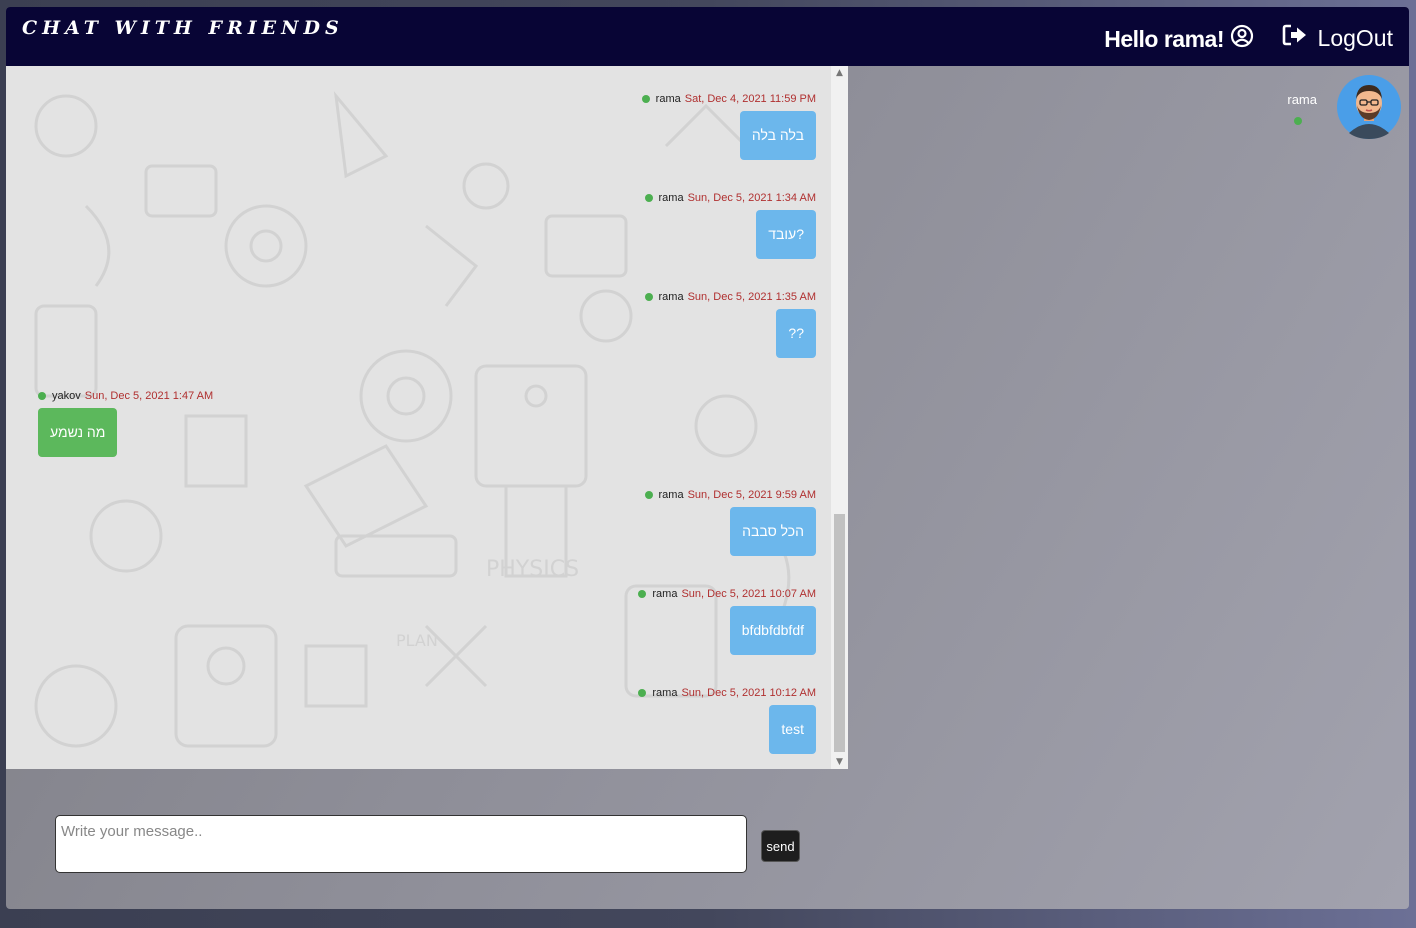  I want to click on message-item: rama Sun, Dec 5, 2021 9:59 AM הכל סבבה, so click(730, 522).